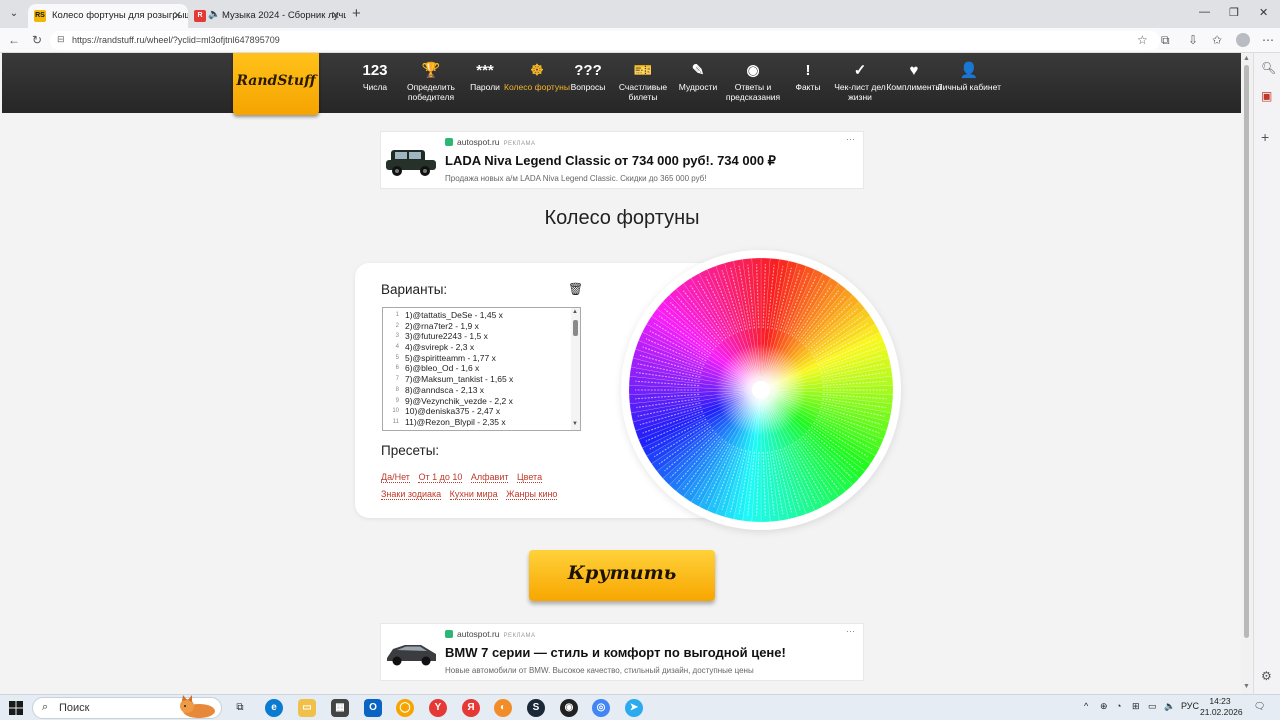  I want to click on store-icon: ▦, so click(340, 708).